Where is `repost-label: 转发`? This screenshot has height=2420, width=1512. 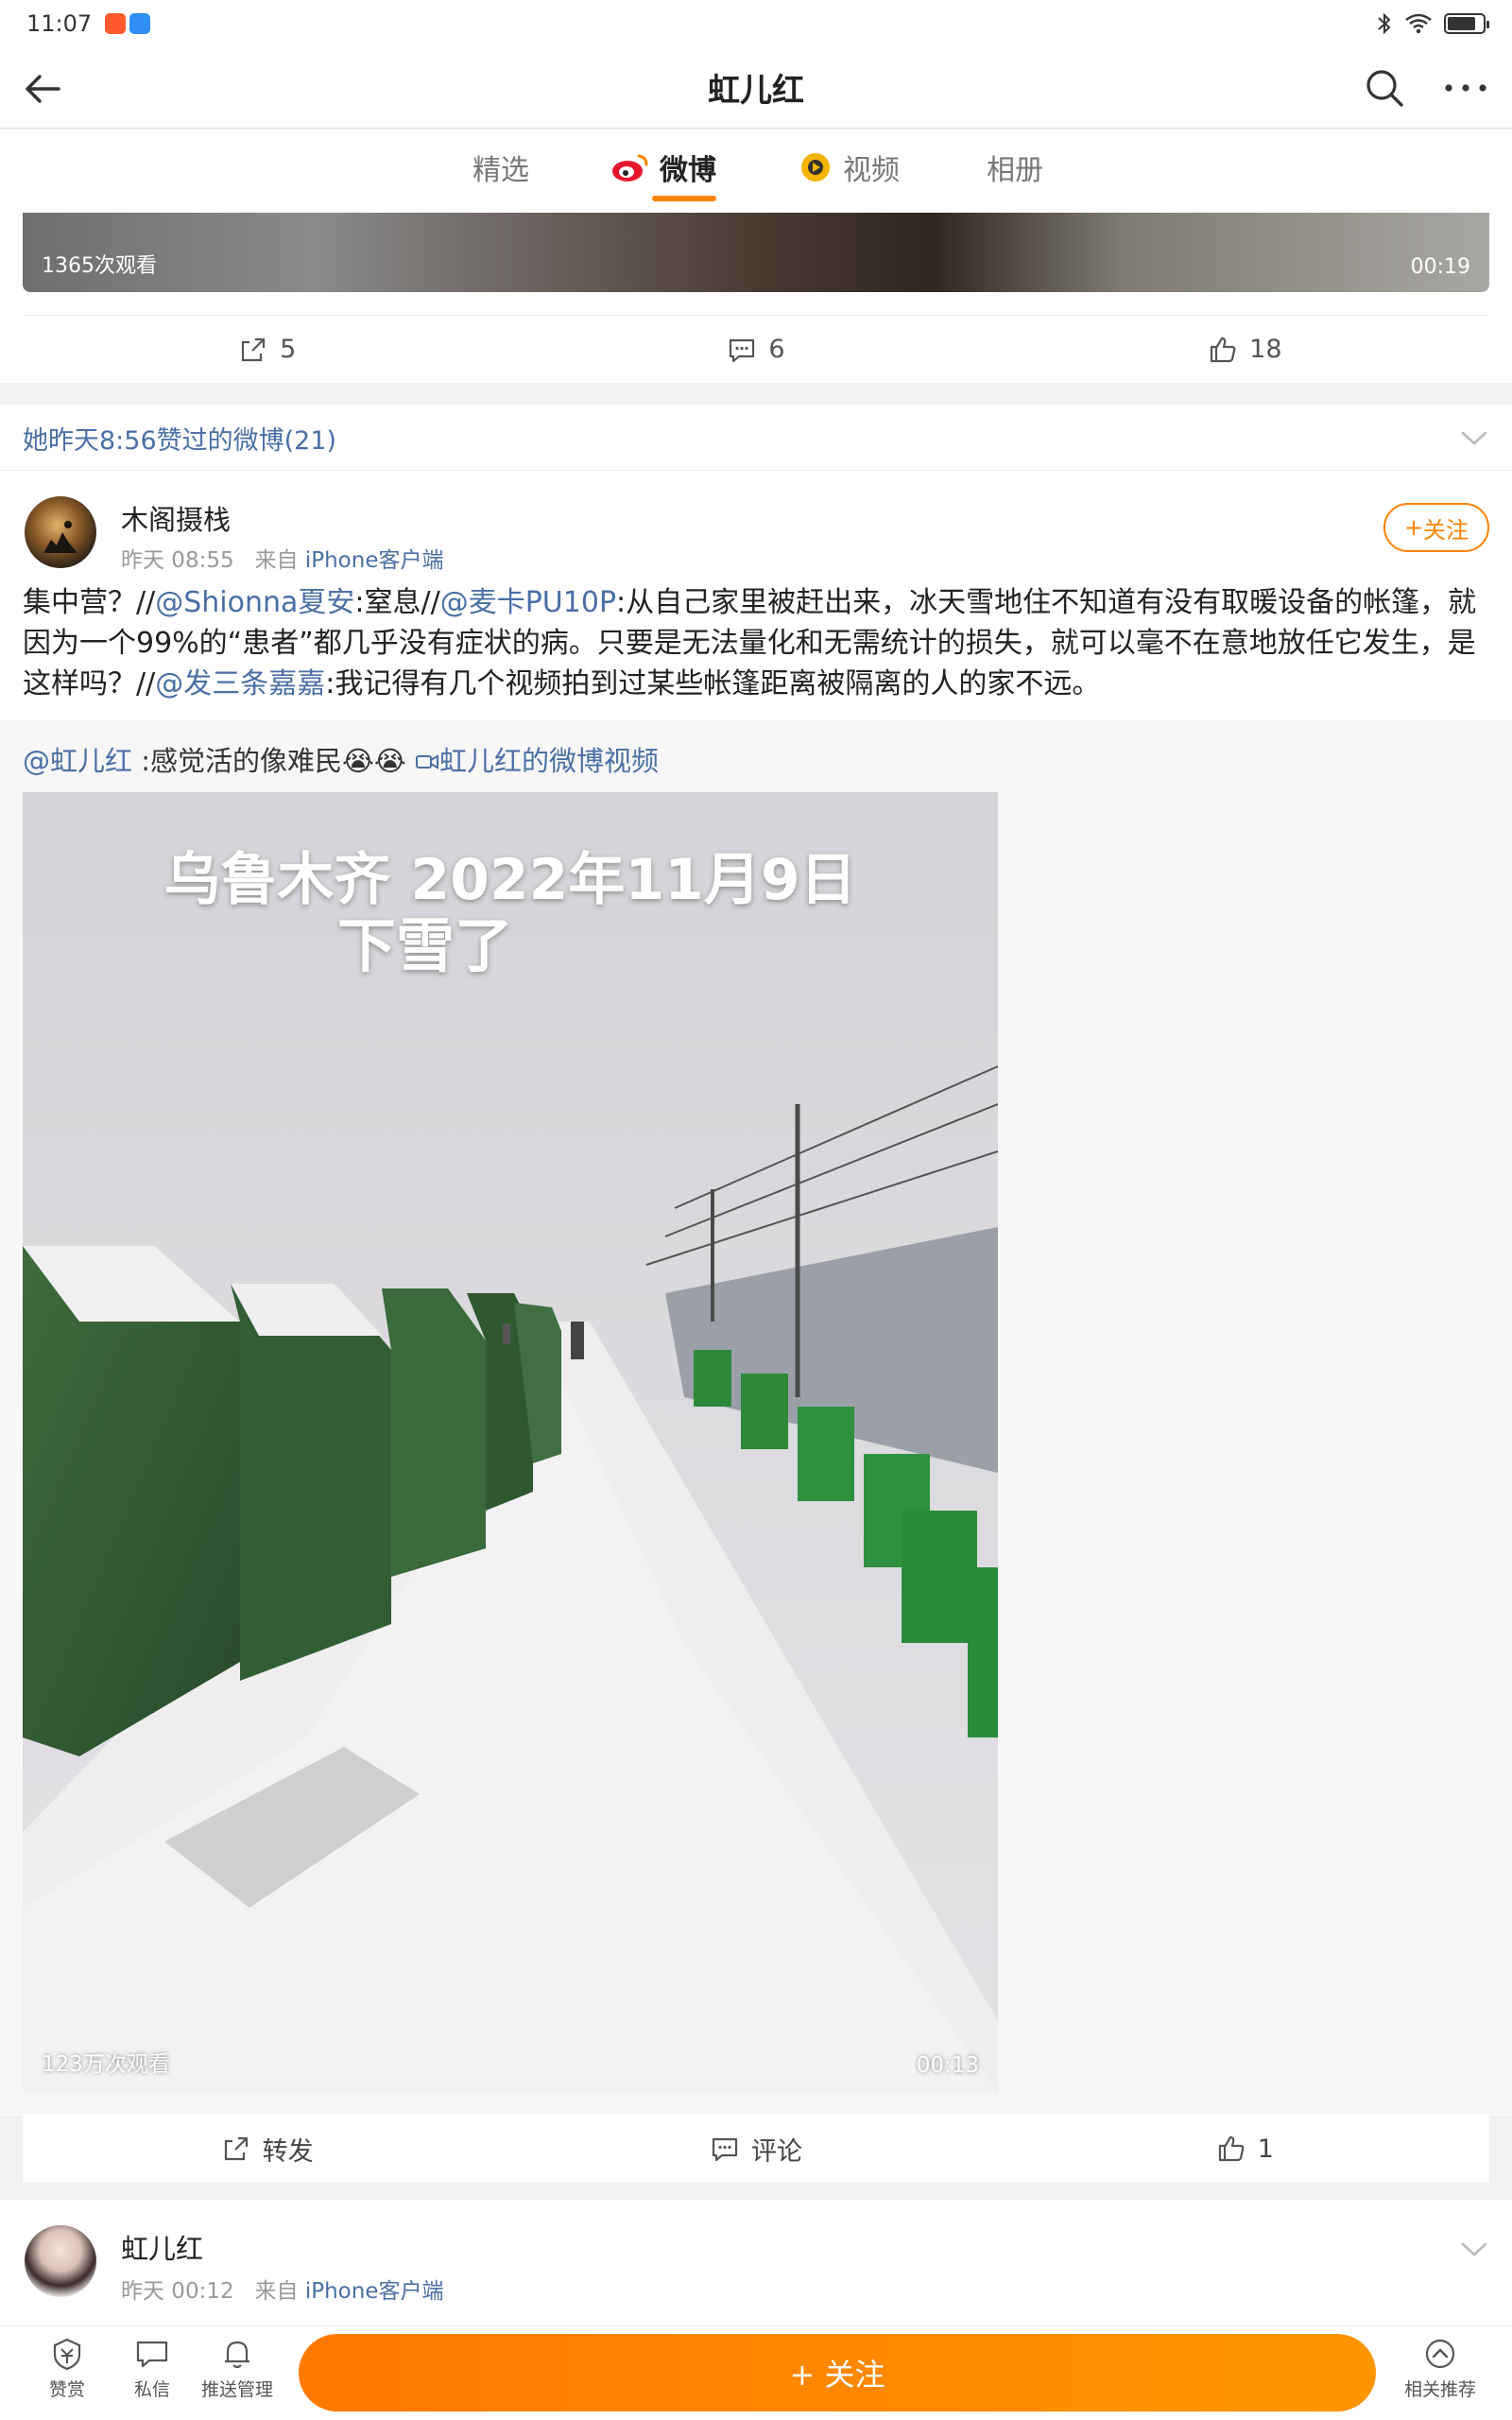
repost-label: 转发 is located at coordinates (288, 2152).